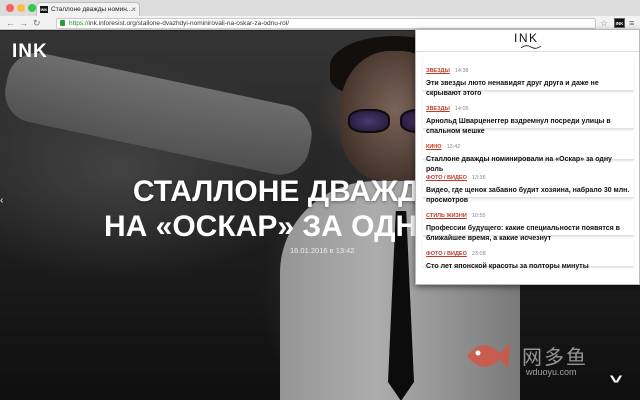  I want to click on news-category: Стиль жизни, so click(446, 216).